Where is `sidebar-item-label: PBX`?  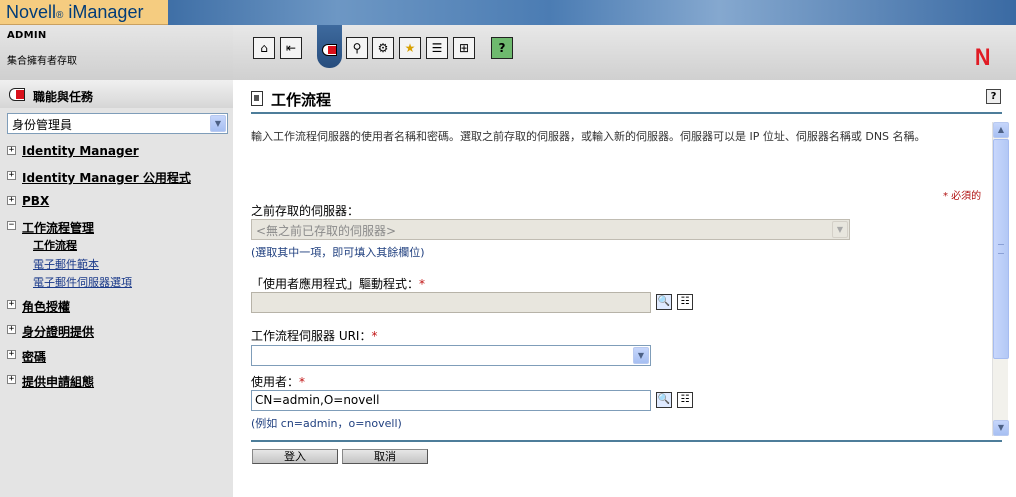
sidebar-item-label: PBX is located at coordinates (35, 201).